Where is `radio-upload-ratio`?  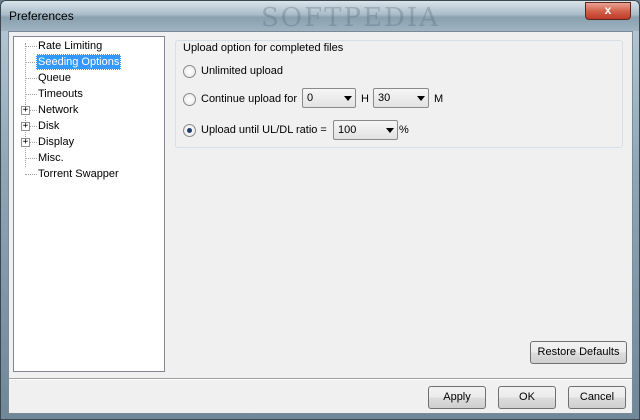 radio-upload-ratio is located at coordinates (189, 130).